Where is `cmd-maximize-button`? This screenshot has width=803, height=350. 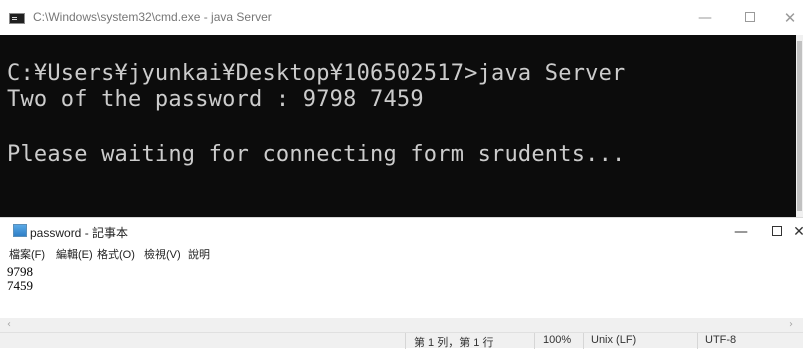
cmd-maximize-button is located at coordinates (750, 18).